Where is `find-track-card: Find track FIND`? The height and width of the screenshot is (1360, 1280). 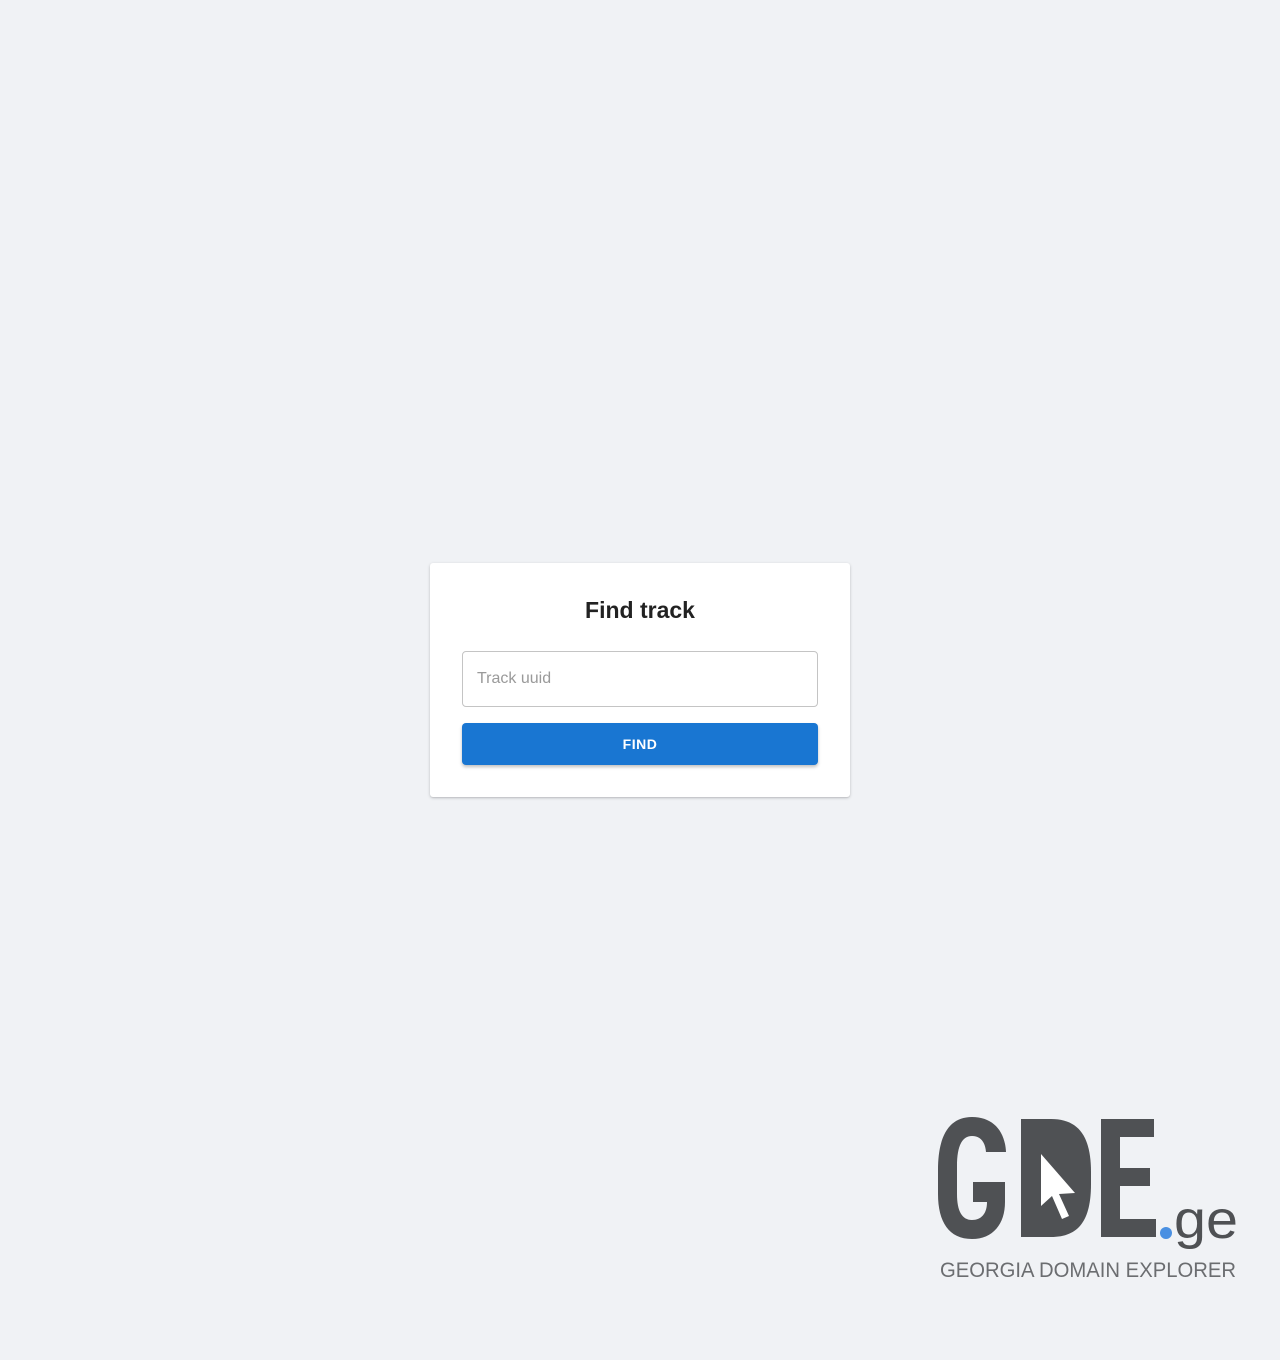 find-track-card: Find track FIND is located at coordinates (640, 680).